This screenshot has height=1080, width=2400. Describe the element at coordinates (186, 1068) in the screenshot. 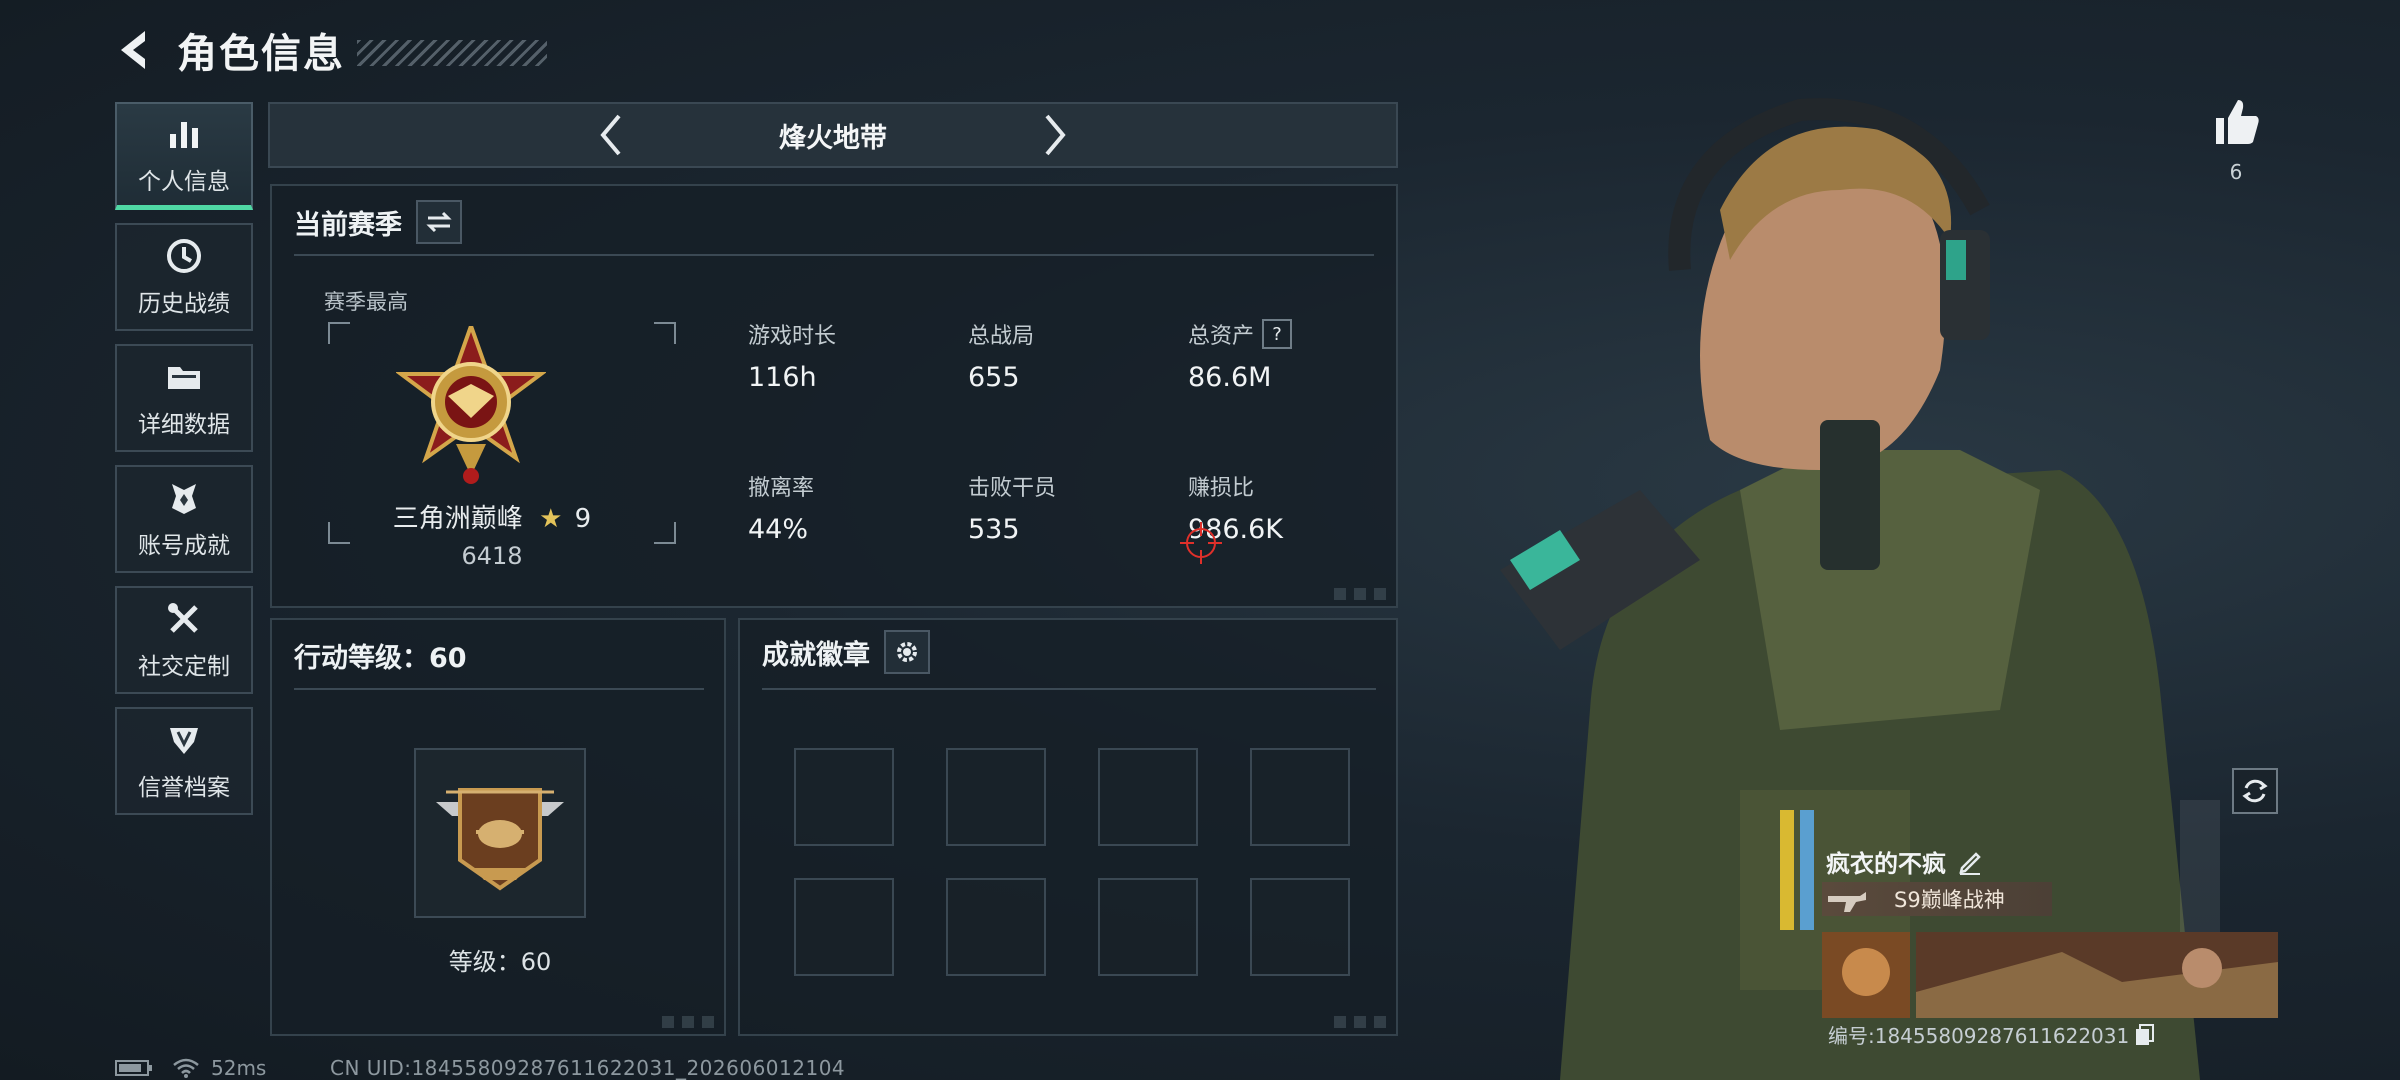

I see `wifi-icon` at that location.